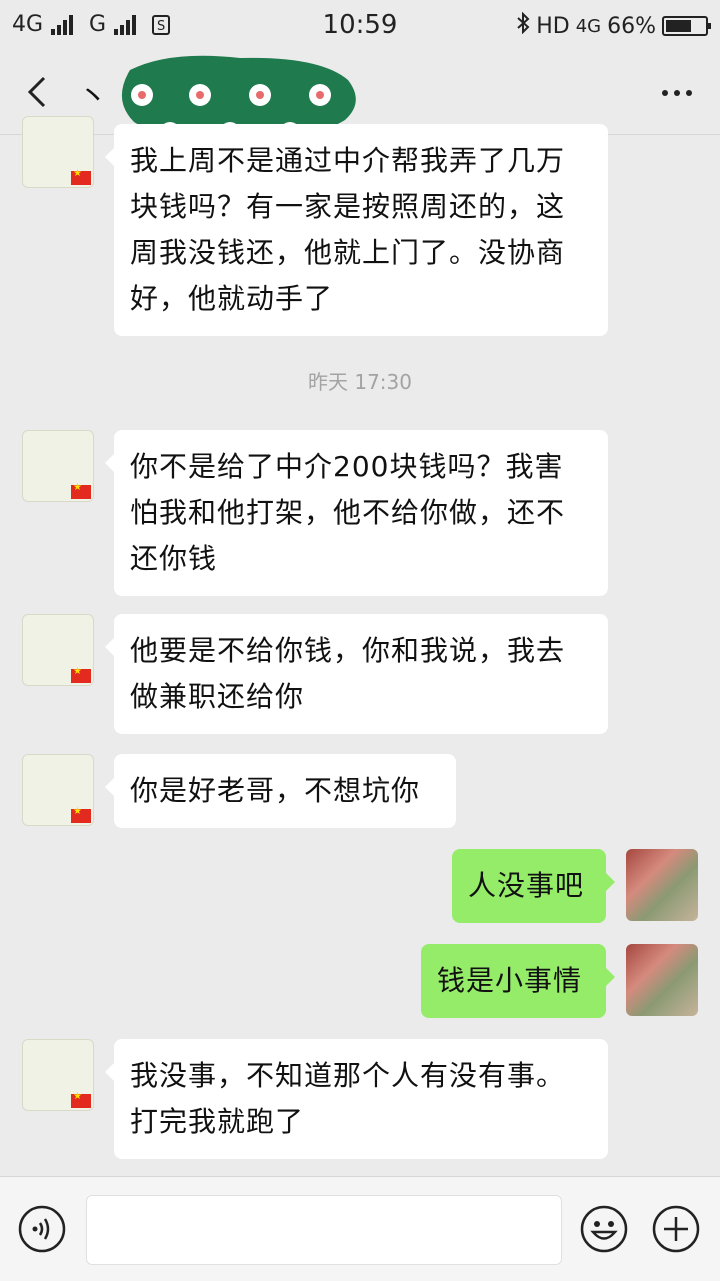  Describe the element at coordinates (677, 93) in the screenshot. I see `more-icon` at that location.